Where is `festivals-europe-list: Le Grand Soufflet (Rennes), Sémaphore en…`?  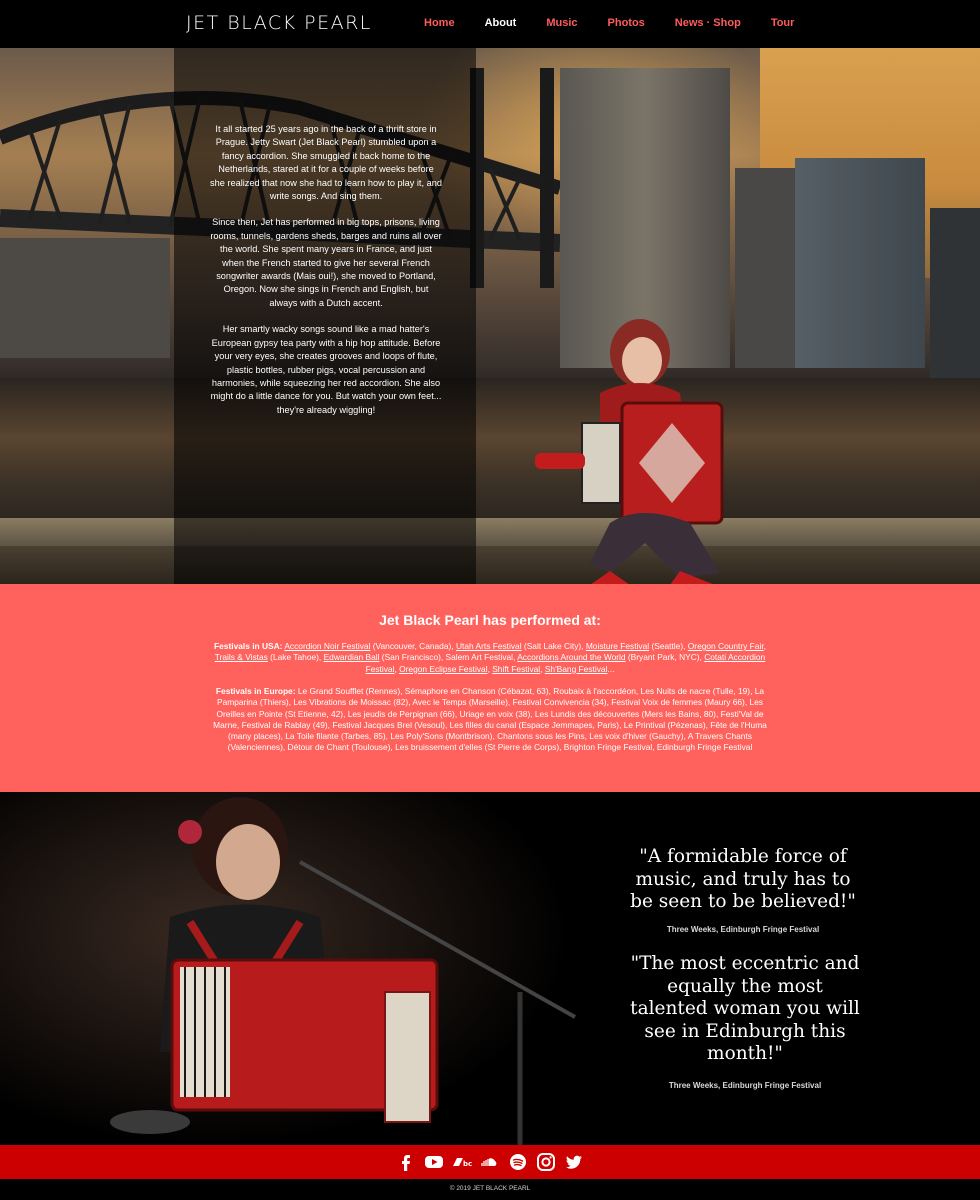
festivals-europe-list: Le Grand Soufflet (Rennes), Sémaphore en… is located at coordinates (490, 719).